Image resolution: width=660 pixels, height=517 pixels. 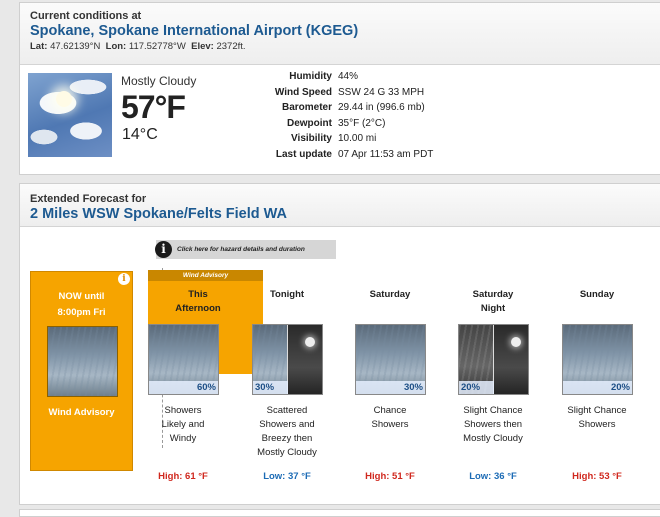 I want to click on temp-low: Low: 36 °F, so click(x=493, y=476).